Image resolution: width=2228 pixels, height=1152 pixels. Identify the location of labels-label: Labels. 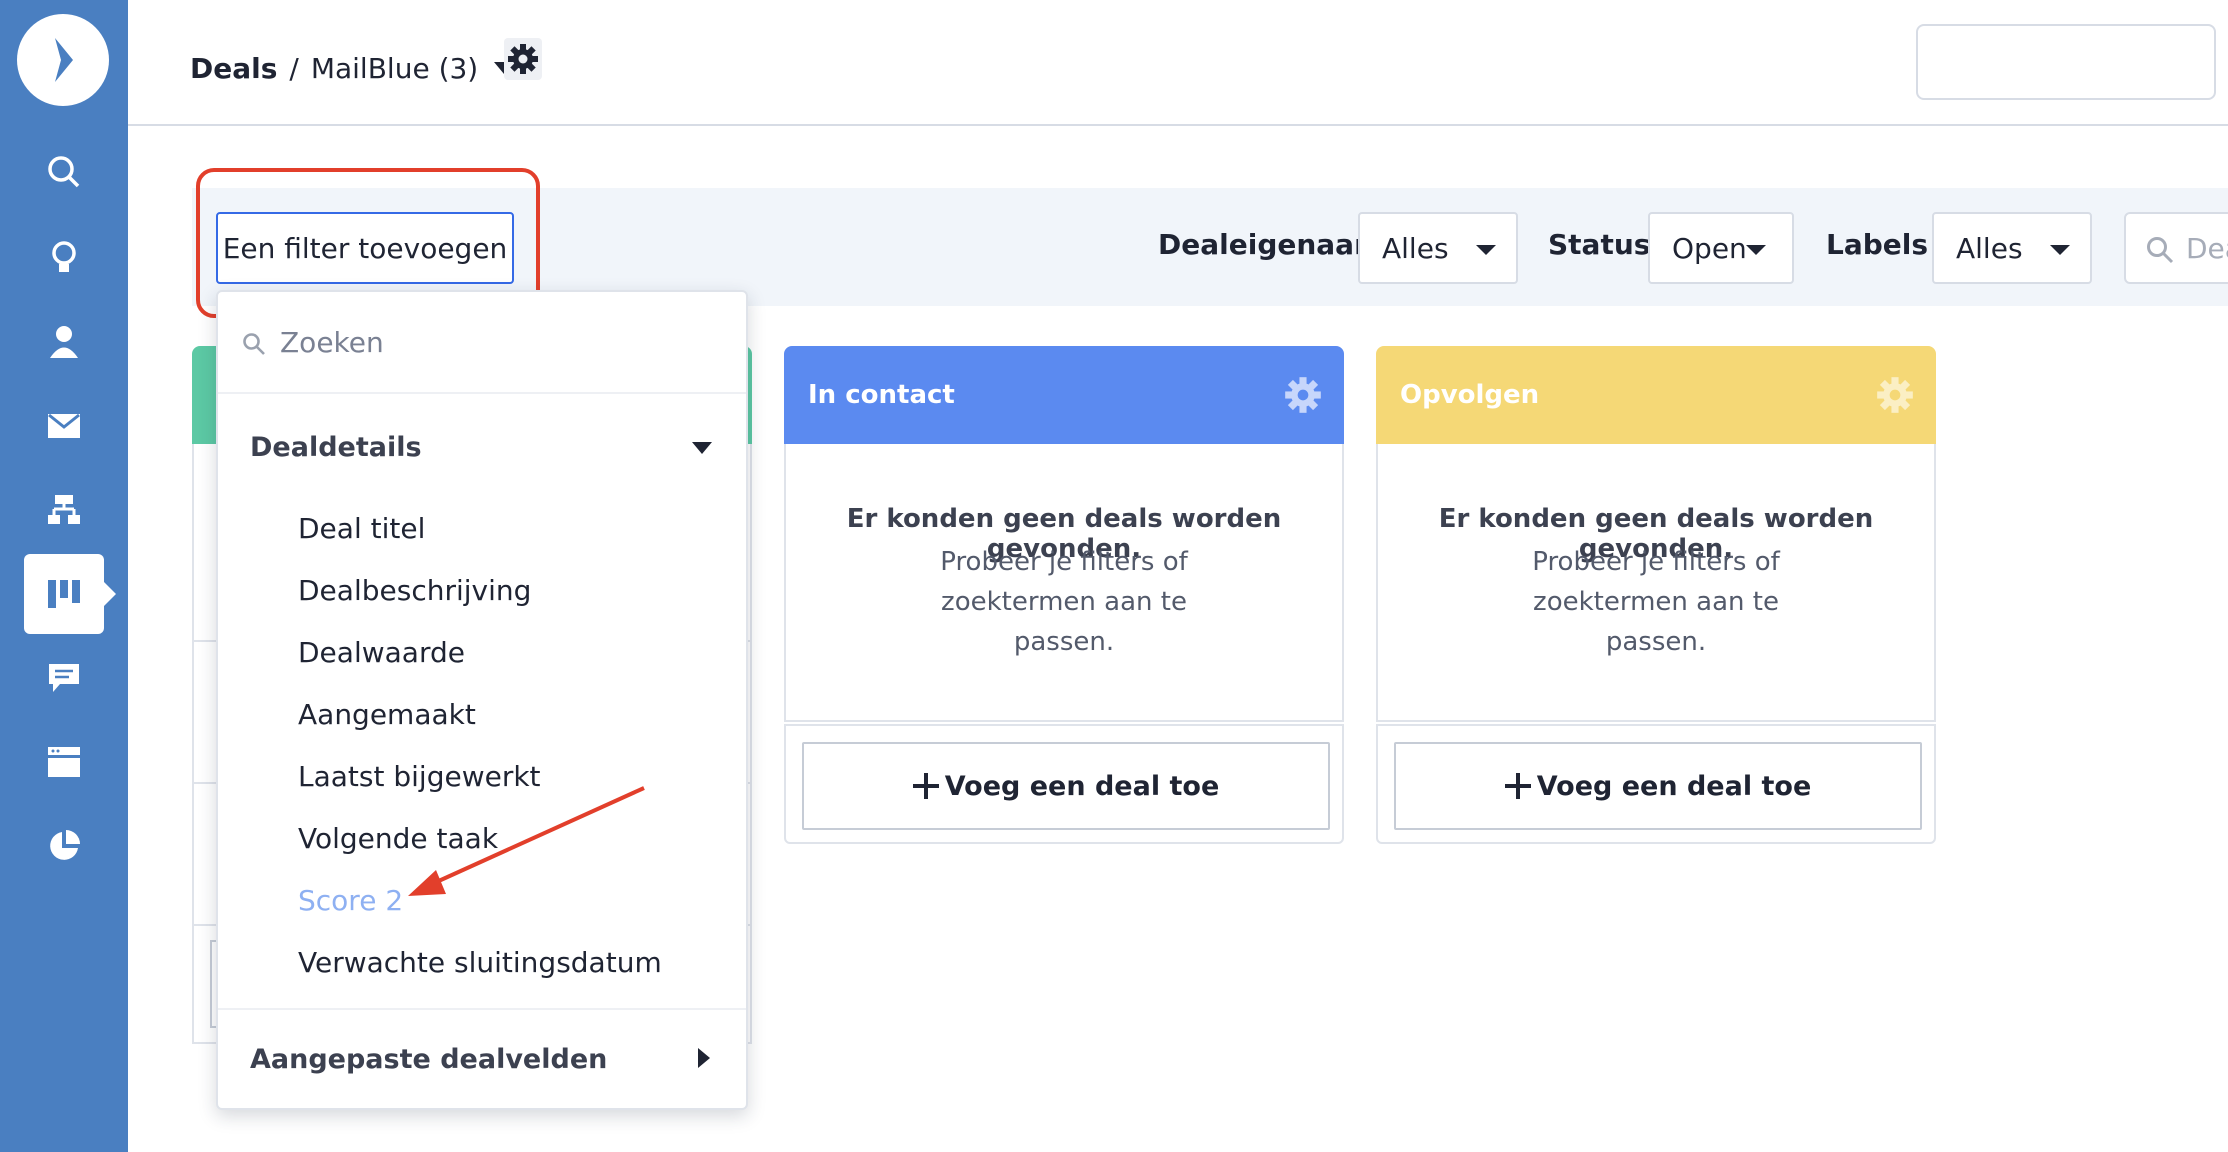
(1877, 244).